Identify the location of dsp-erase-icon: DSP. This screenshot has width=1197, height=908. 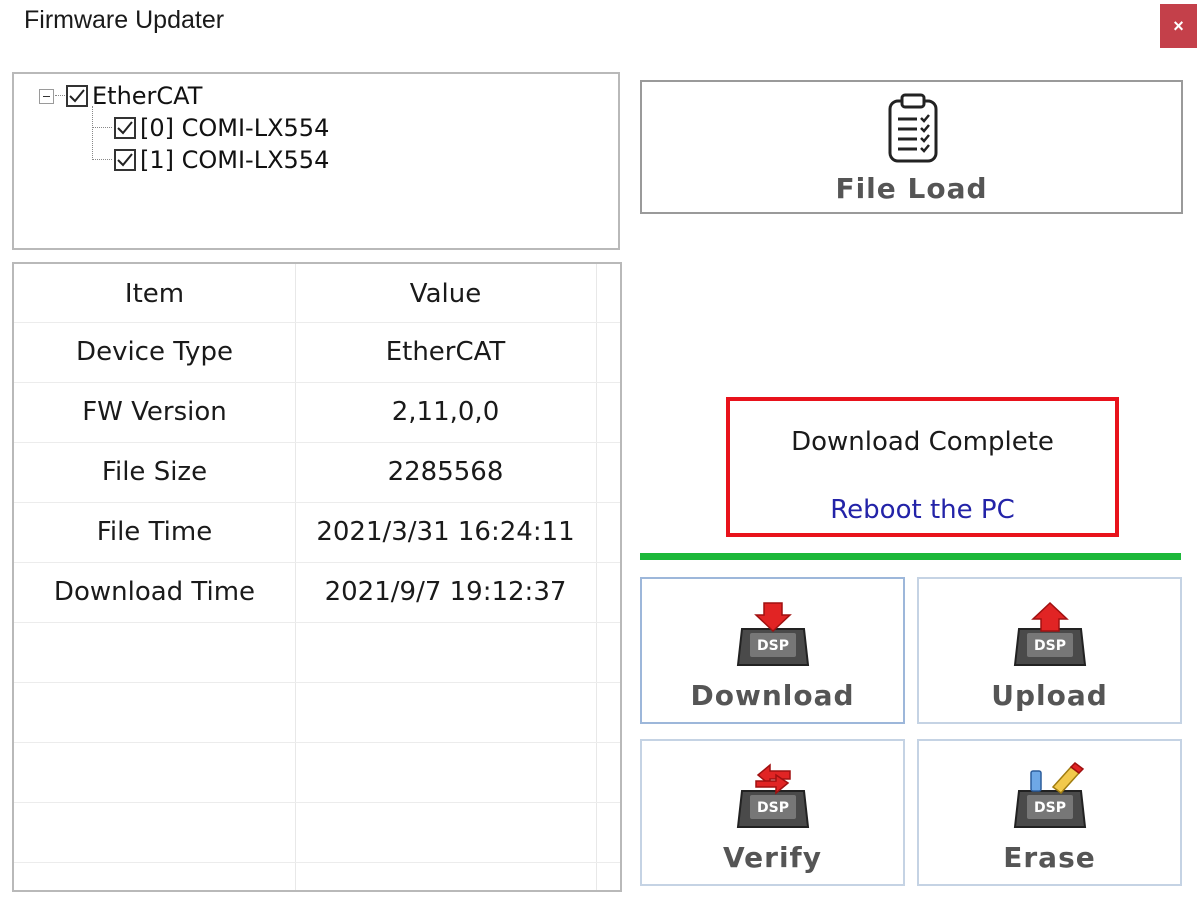
(1049, 795).